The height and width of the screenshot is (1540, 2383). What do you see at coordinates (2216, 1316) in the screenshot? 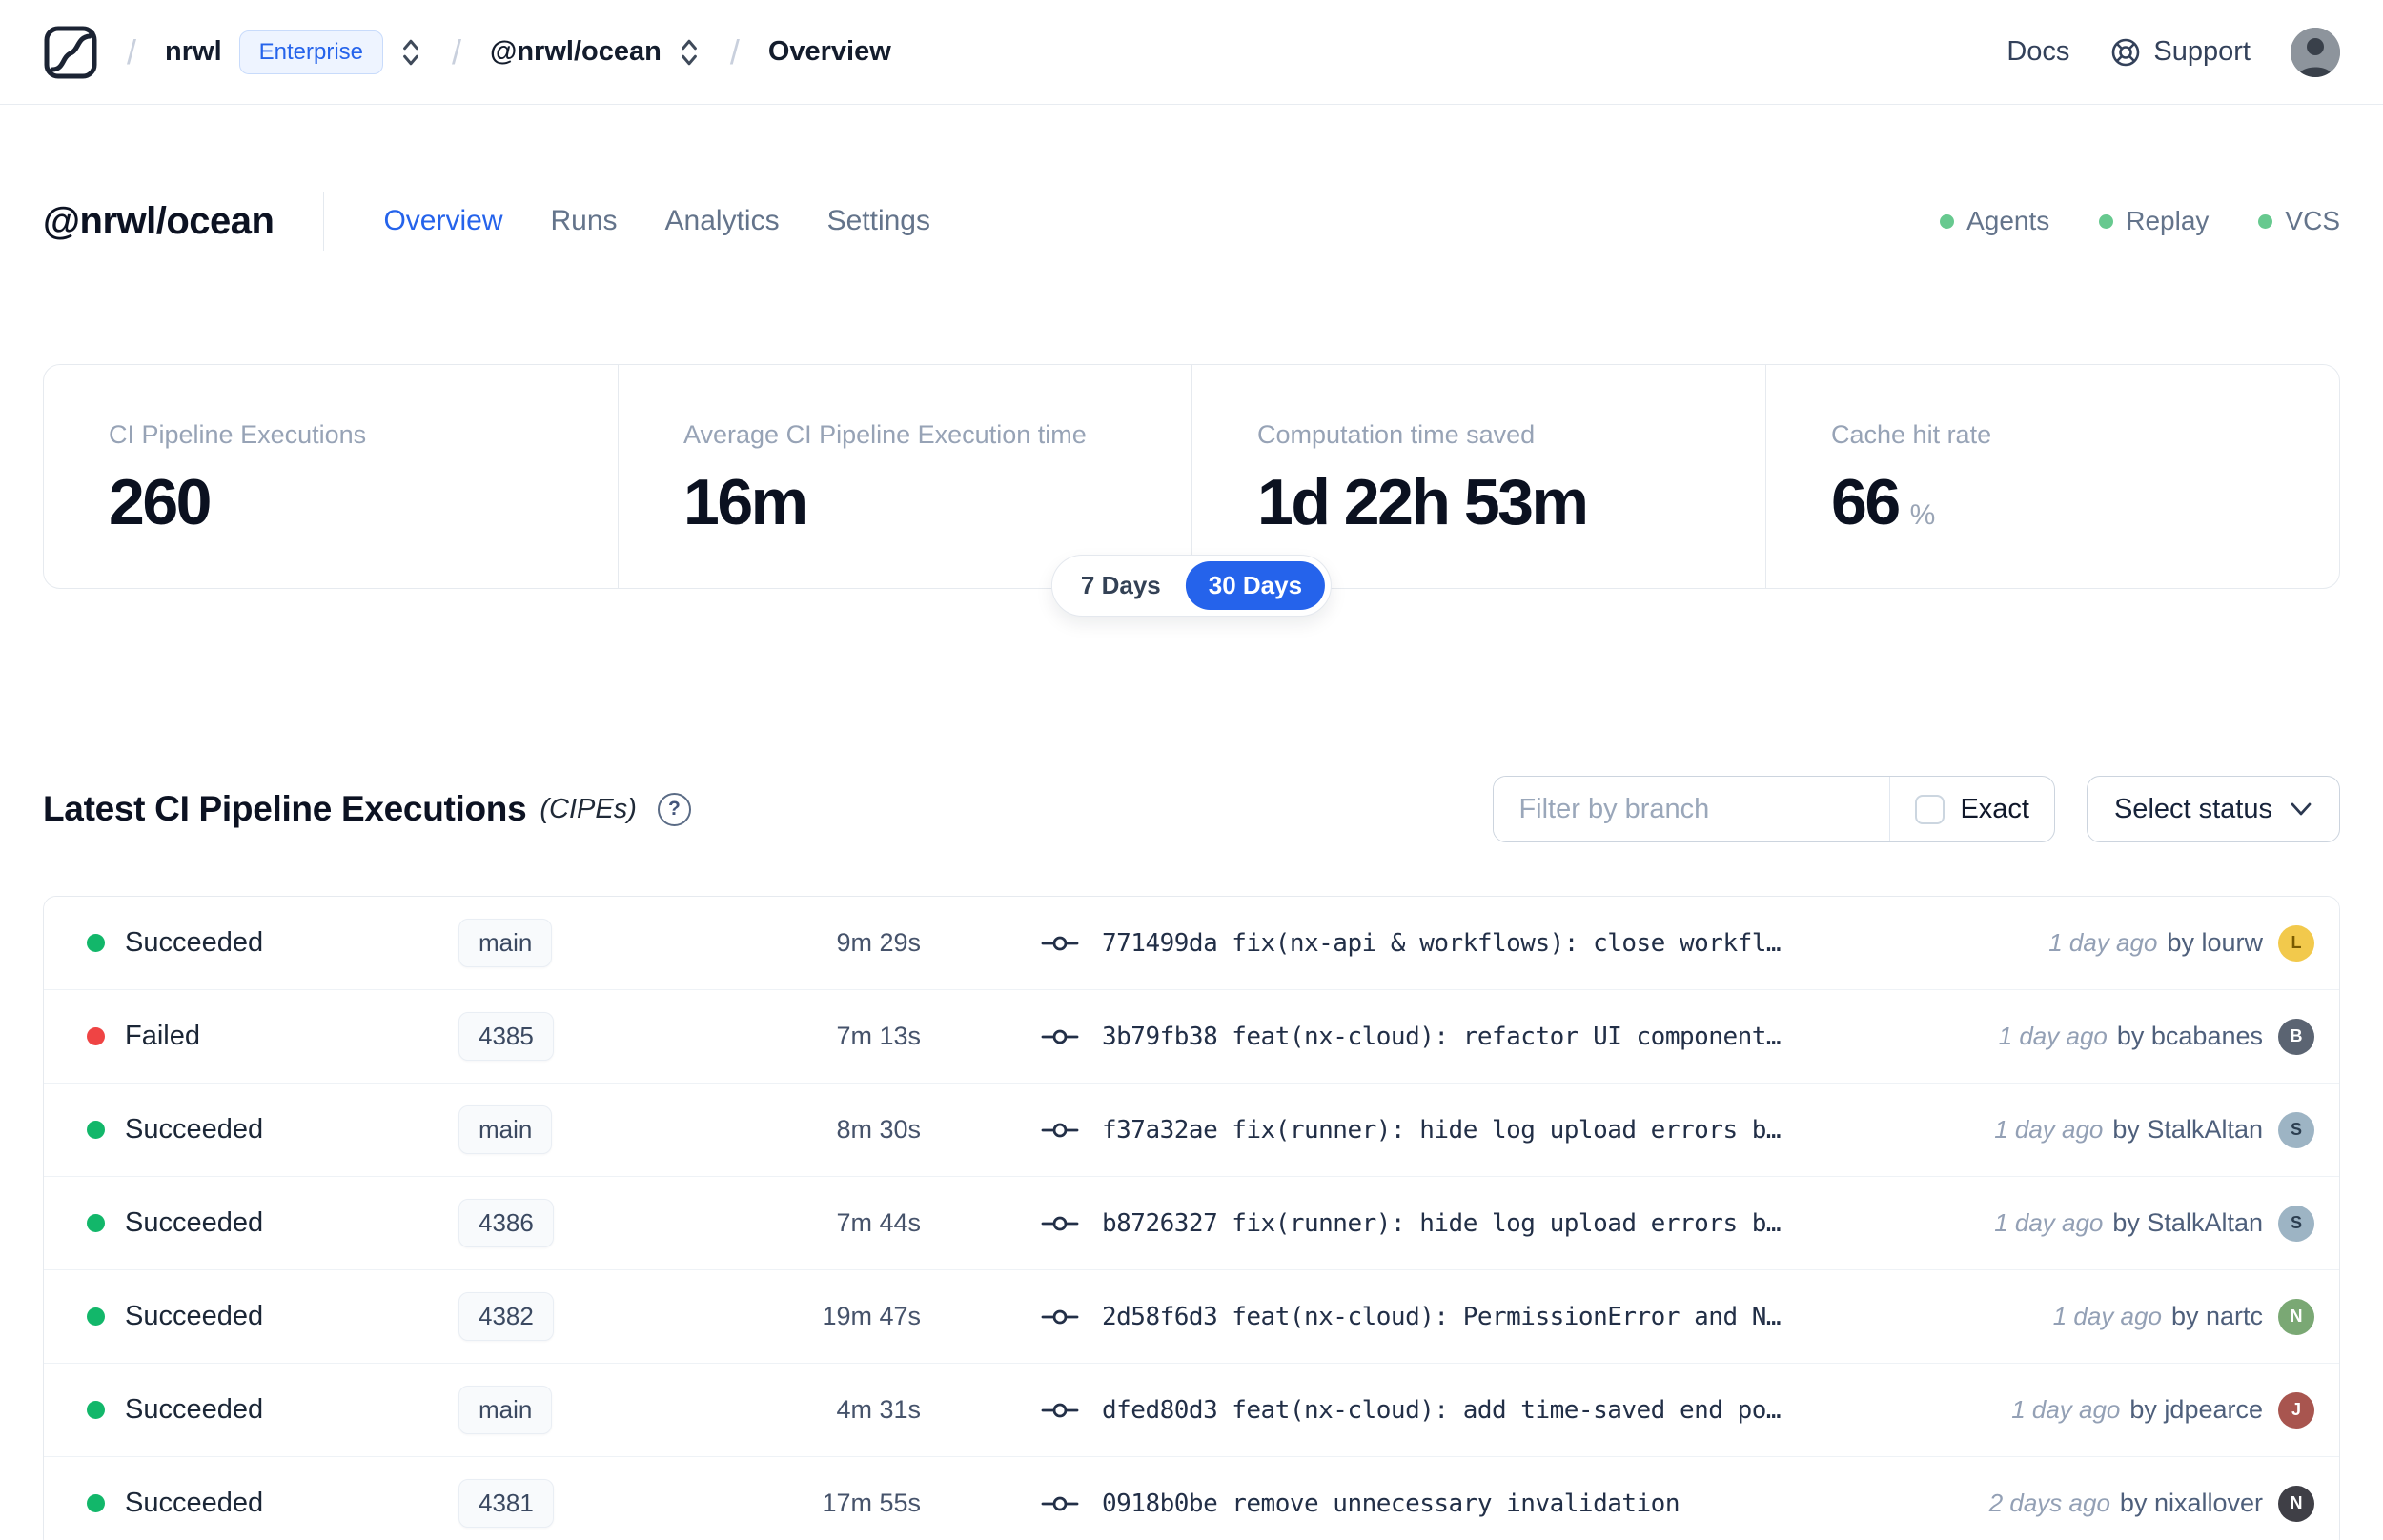
I see `author: by nartc` at bounding box center [2216, 1316].